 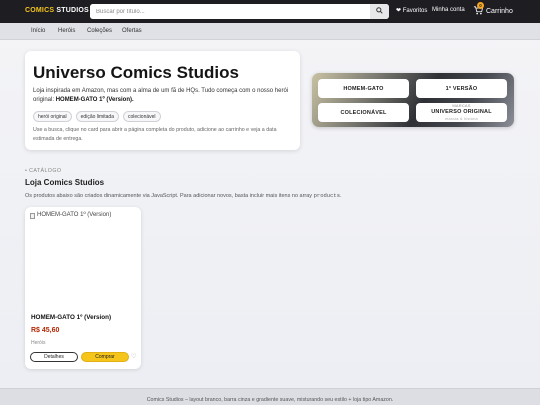 I want to click on hero-title: Universo Comics Studios, so click(x=136, y=72).